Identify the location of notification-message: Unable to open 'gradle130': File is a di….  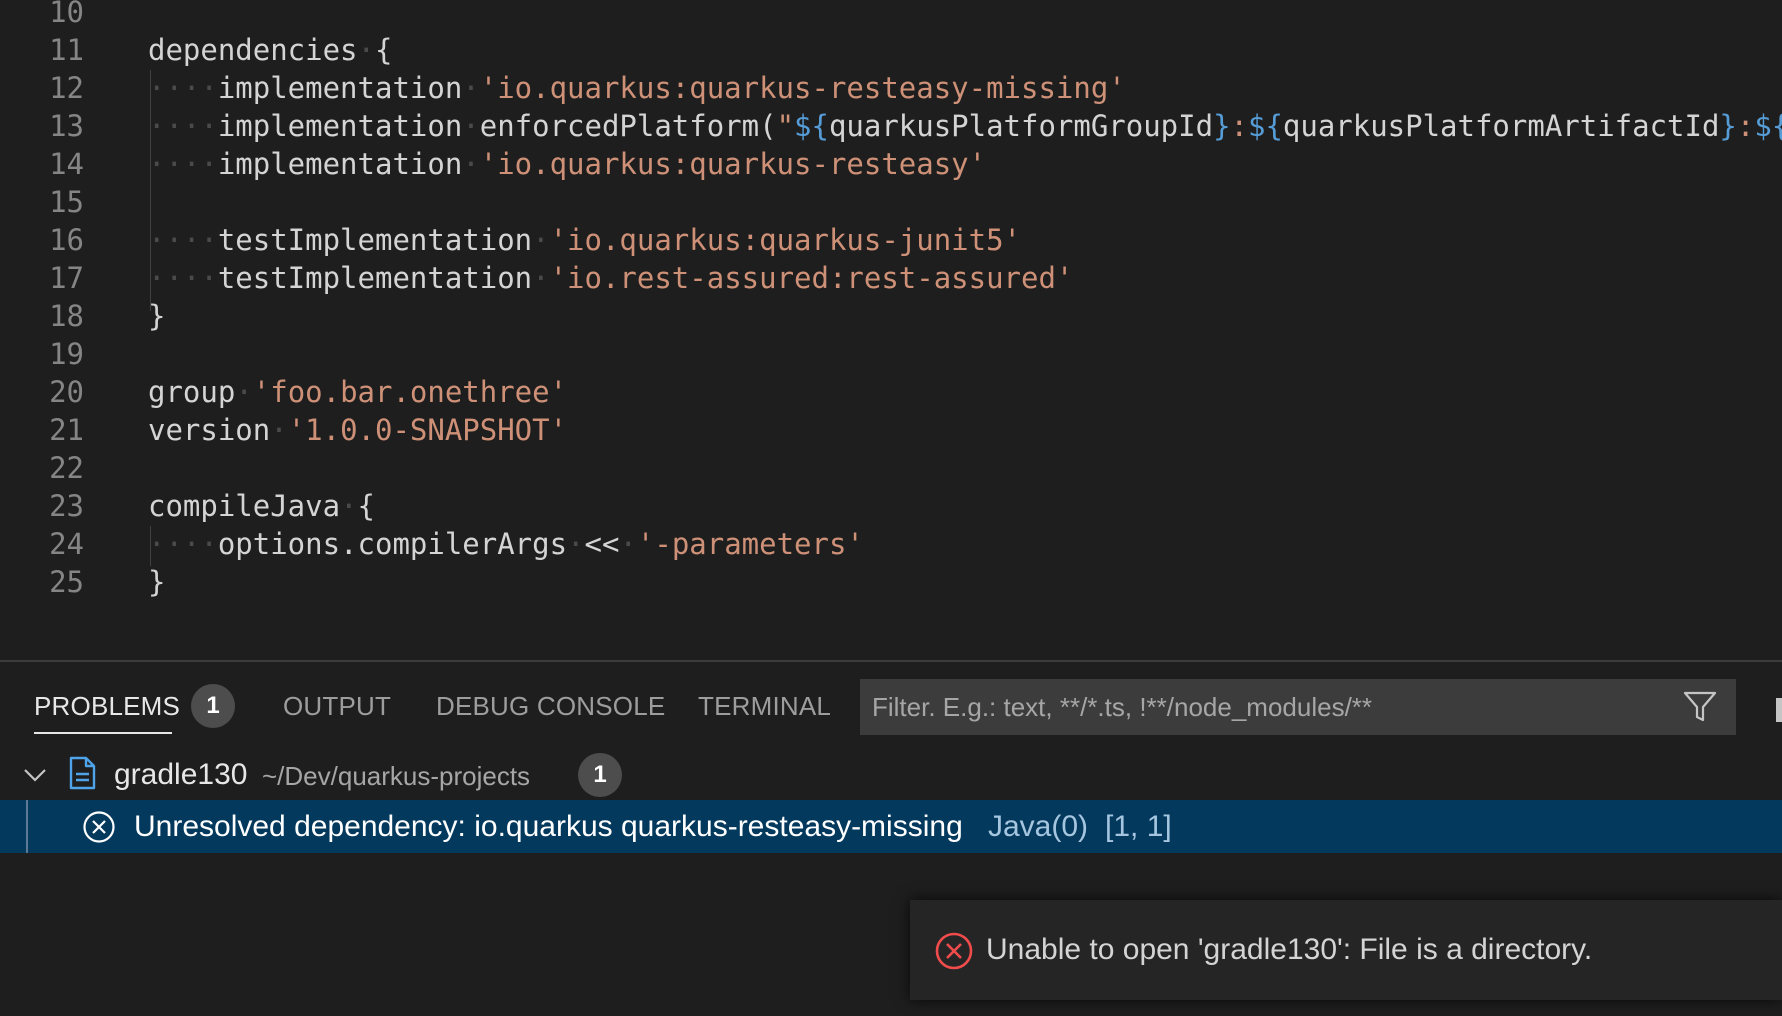
(1289, 949).